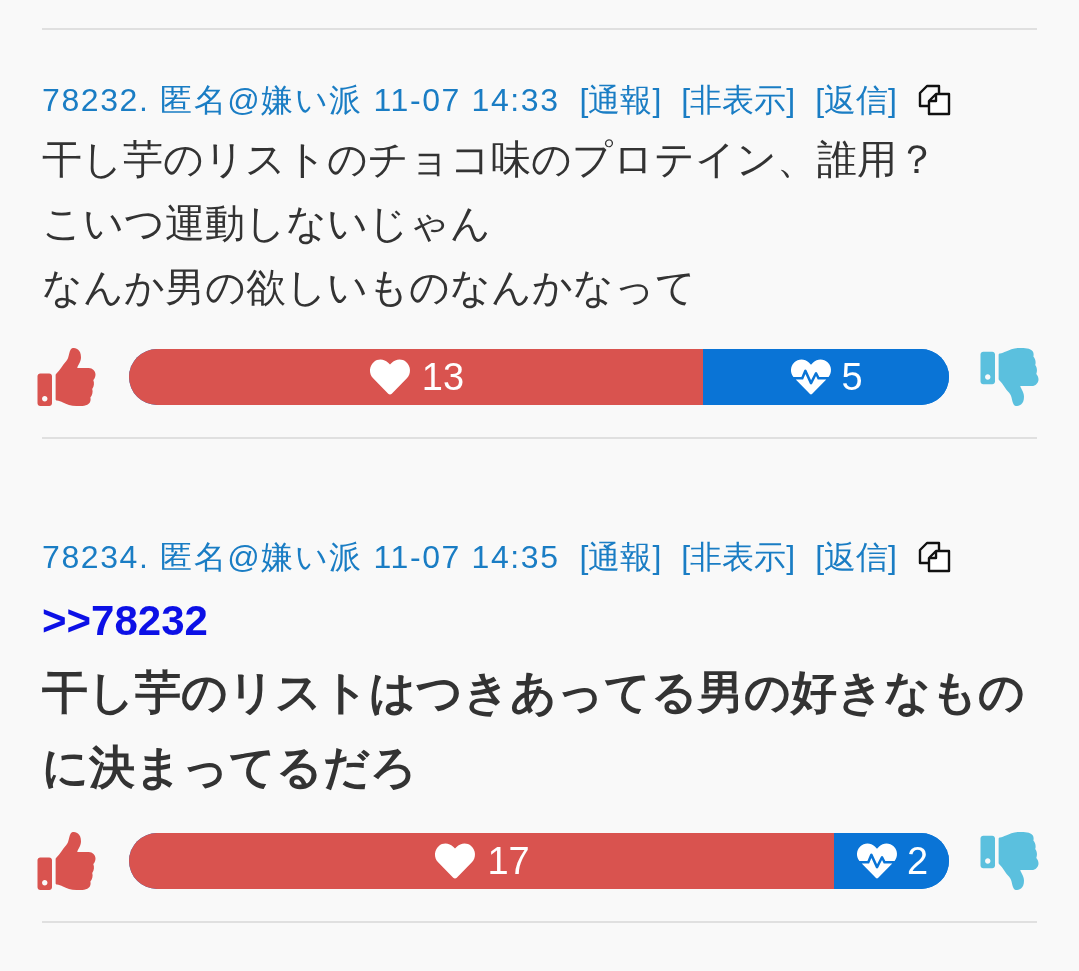  I want to click on post-text-line: なんか男の欲しいものなんかなって, so click(369, 287).